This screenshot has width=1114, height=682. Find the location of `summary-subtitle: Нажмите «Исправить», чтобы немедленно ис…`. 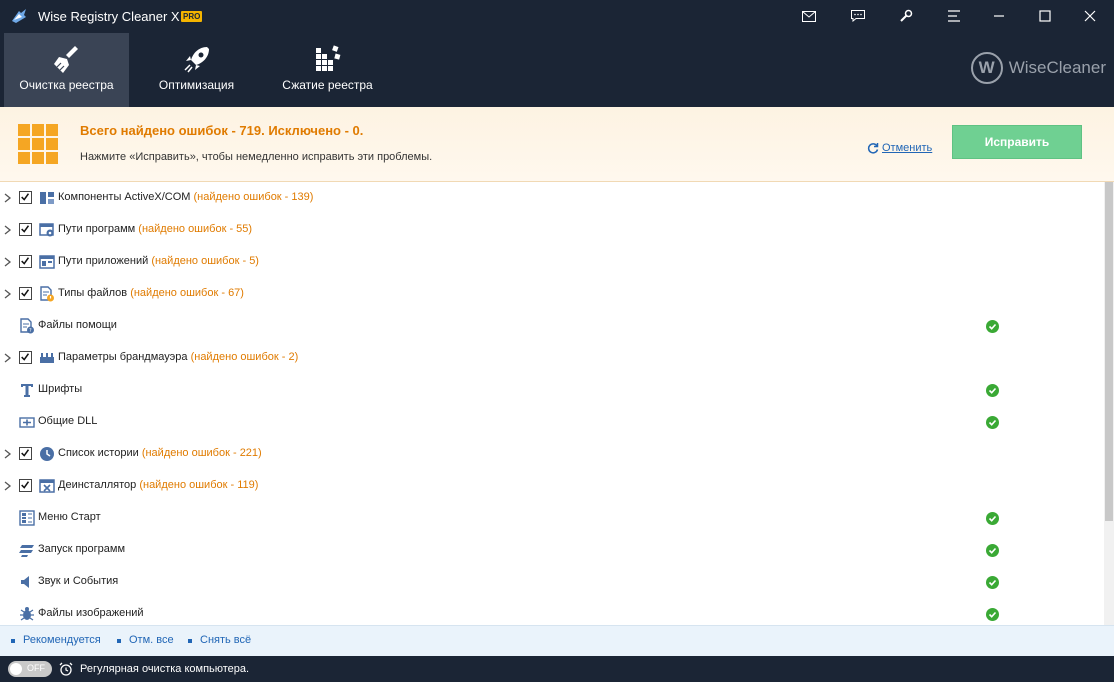

summary-subtitle: Нажмите «Исправить», чтобы немедленно ис… is located at coordinates (256, 157).